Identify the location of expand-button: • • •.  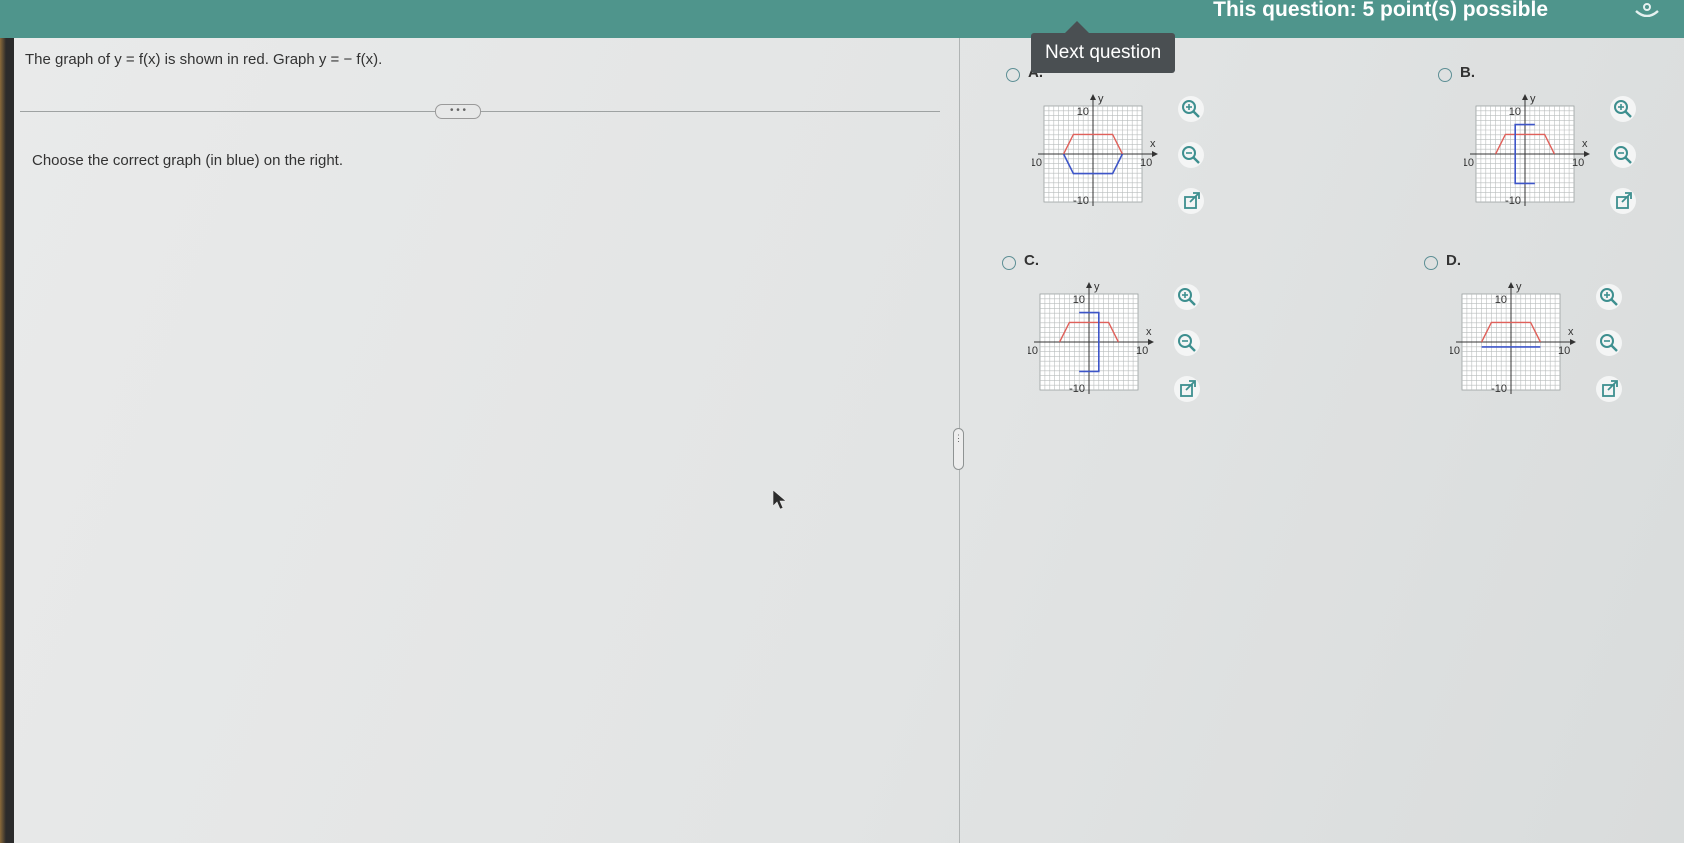
(458, 111).